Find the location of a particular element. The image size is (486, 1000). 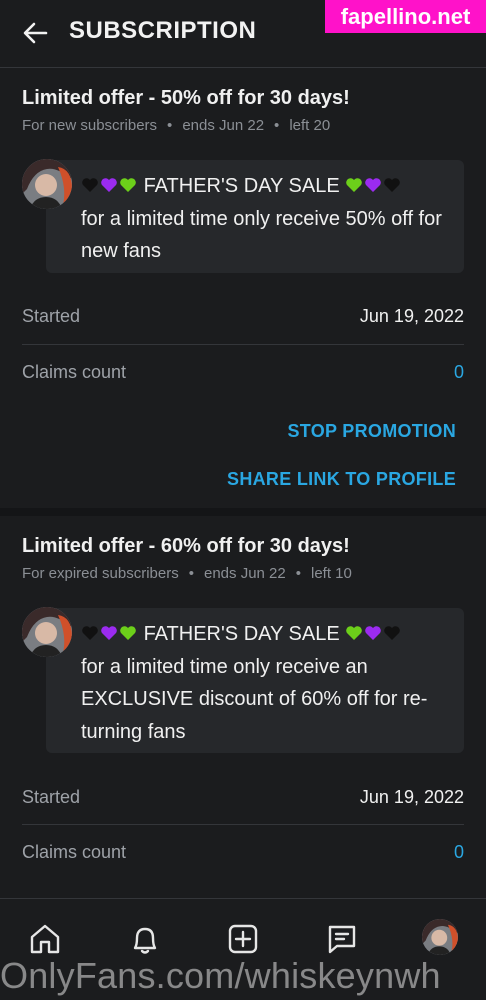

share-link-to-profile-button: SHARE LINK TO PROFILE is located at coordinates (341, 479).